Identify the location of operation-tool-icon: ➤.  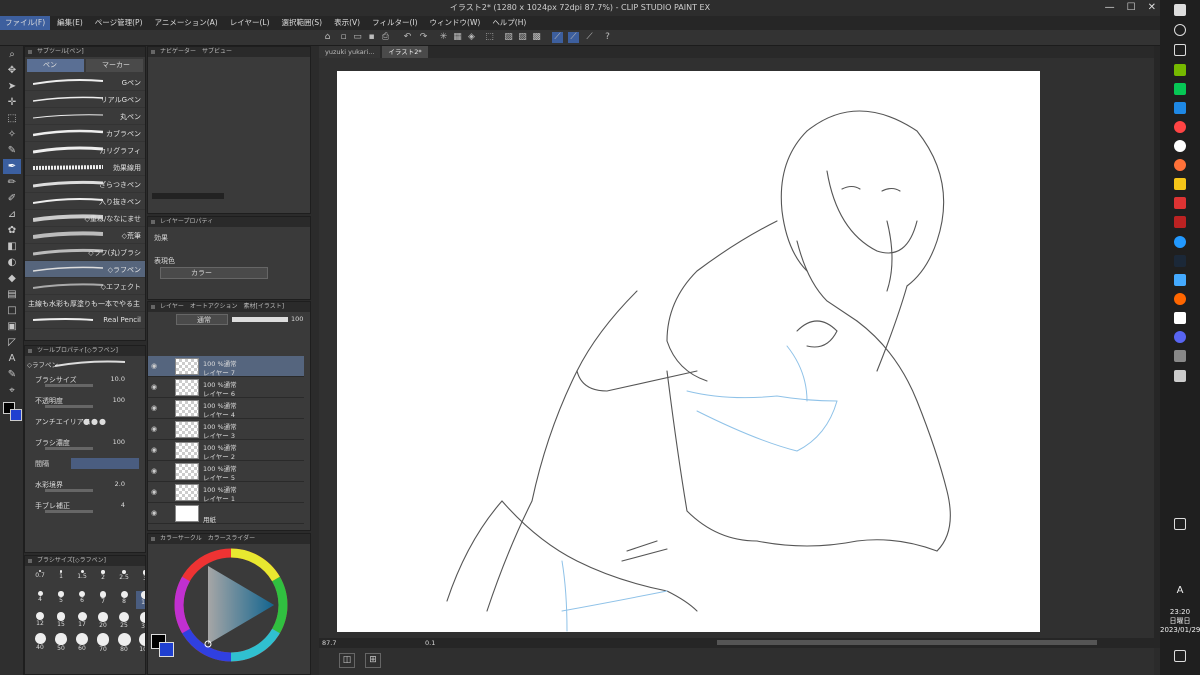
(12, 86).